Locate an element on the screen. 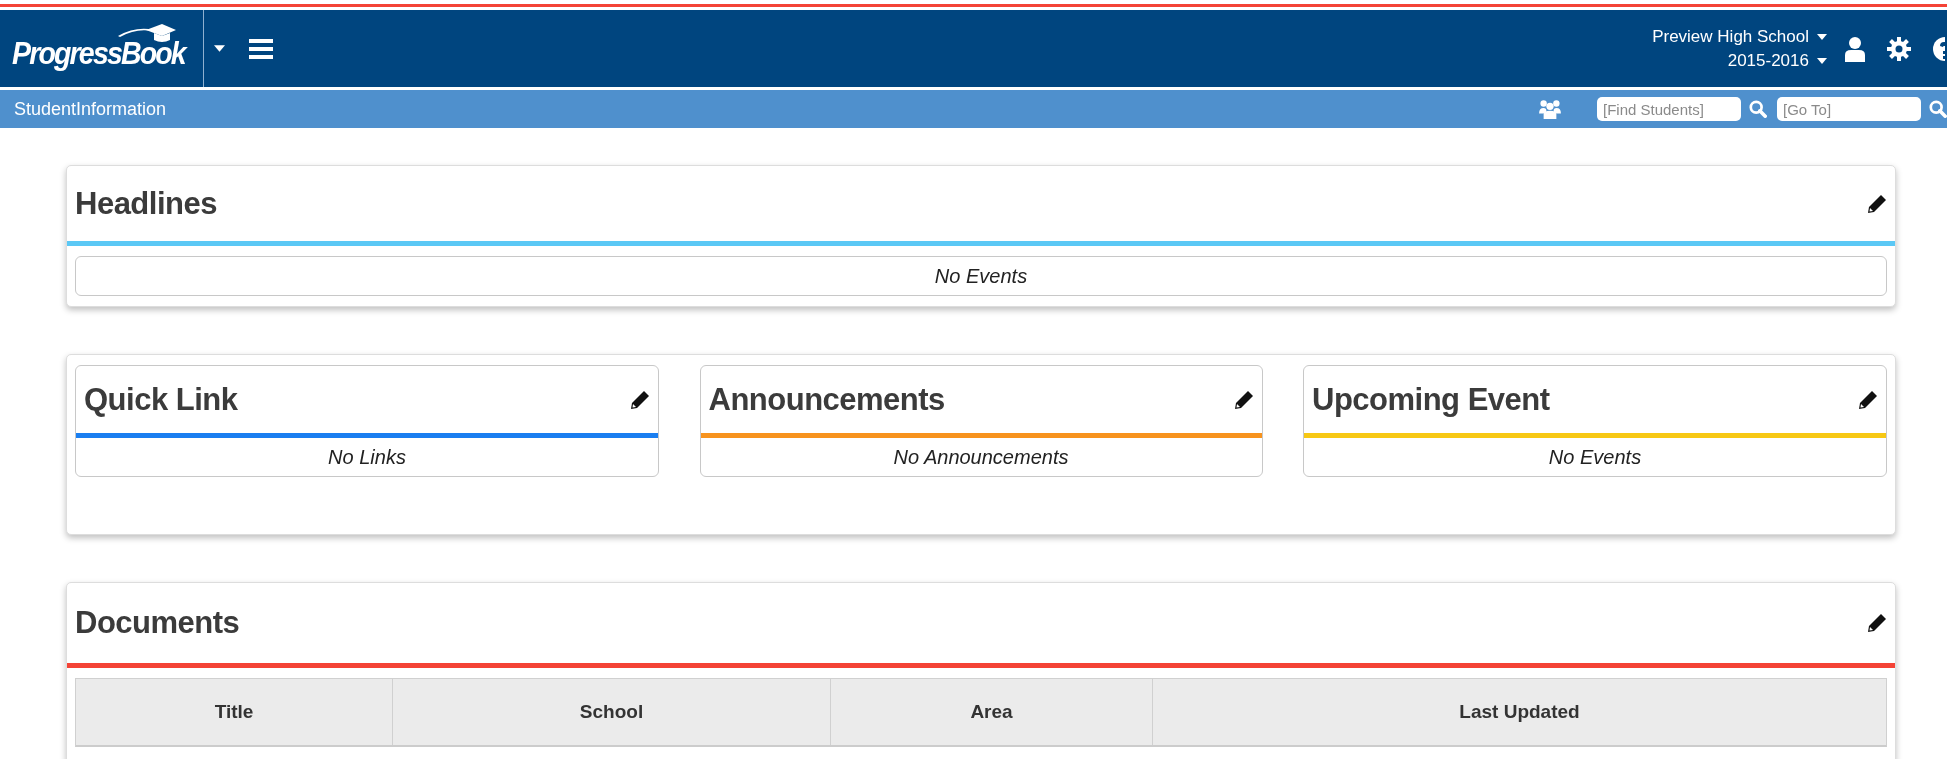  go-to-field: [Go To] is located at coordinates (1849, 109).